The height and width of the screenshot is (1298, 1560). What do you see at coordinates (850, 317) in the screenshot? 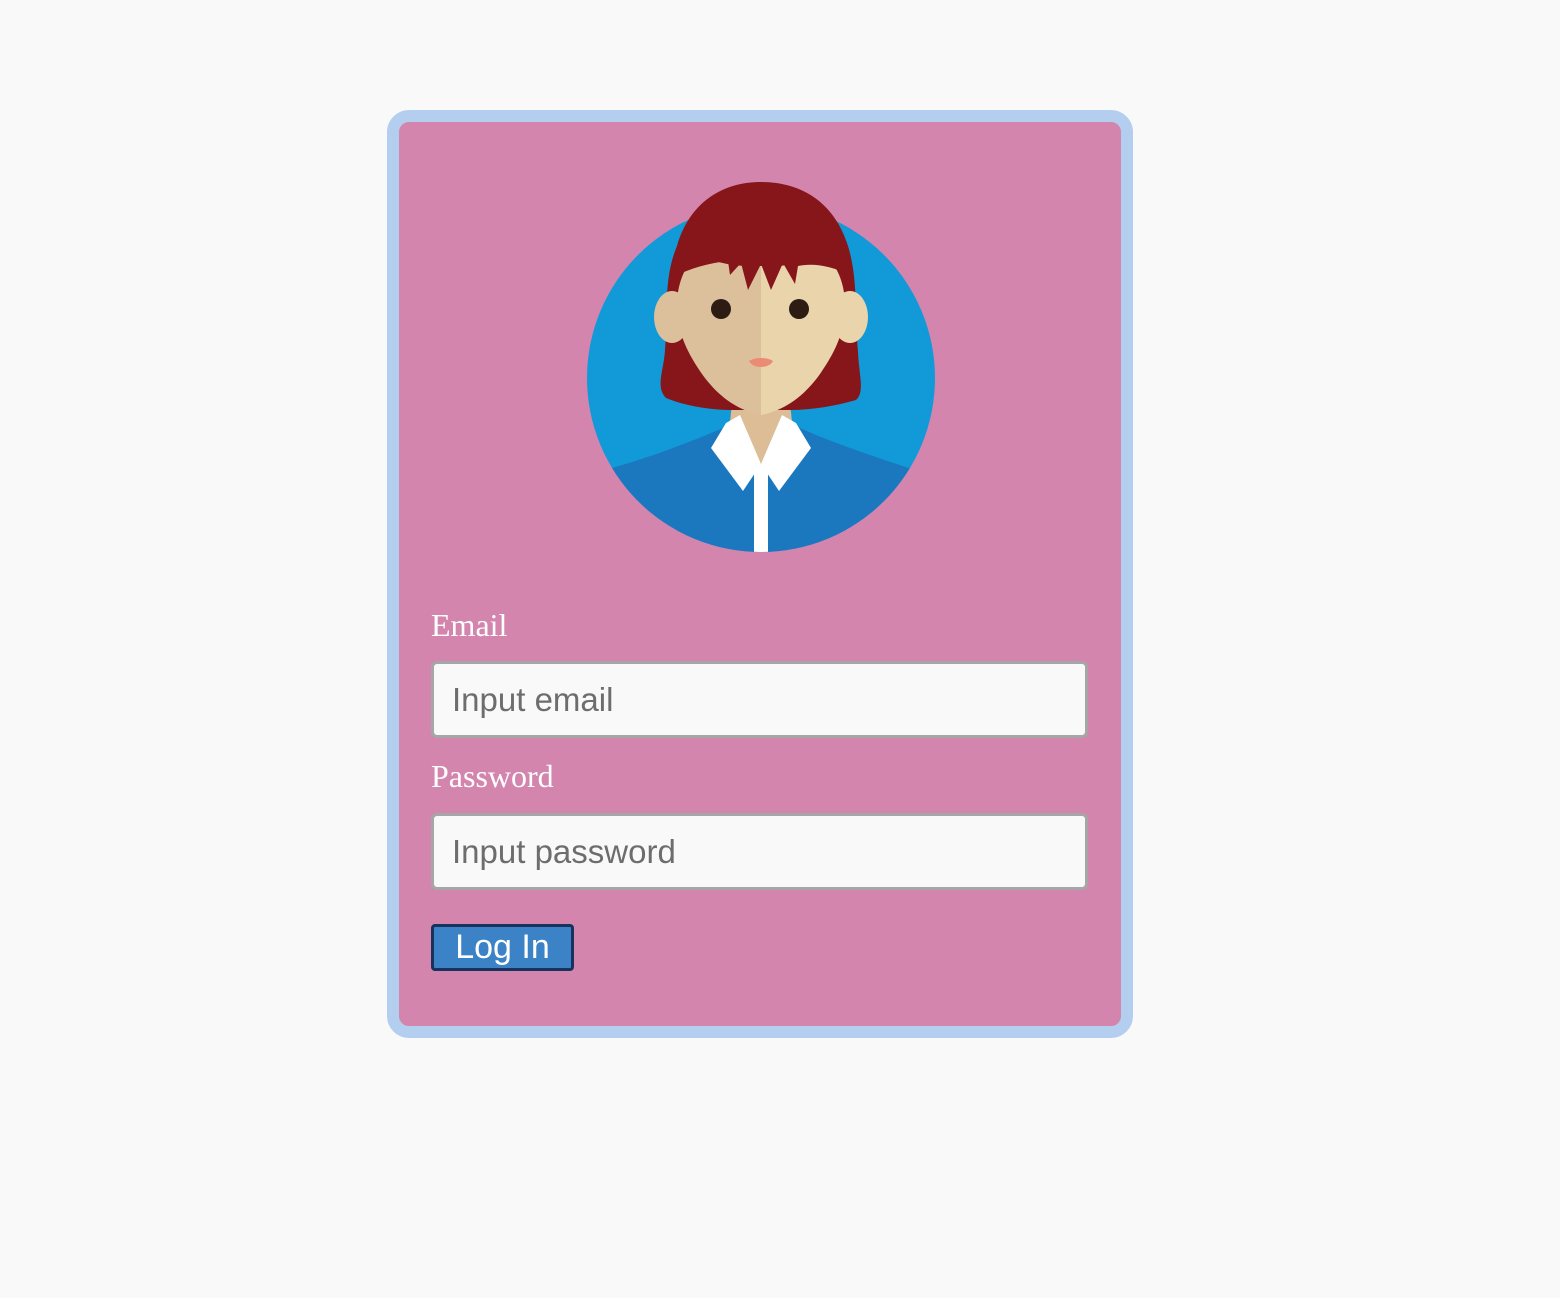
I see `avatar-ear-right` at bounding box center [850, 317].